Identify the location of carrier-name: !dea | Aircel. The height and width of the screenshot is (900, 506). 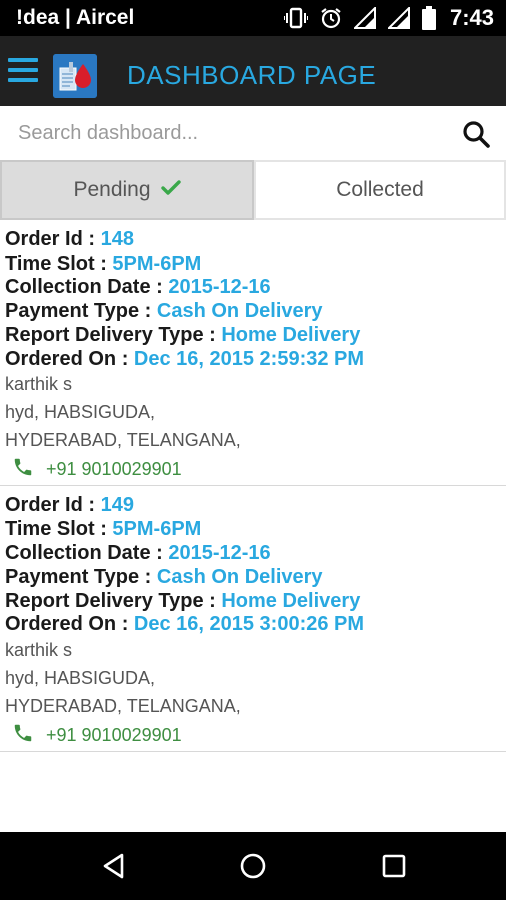
(75, 17).